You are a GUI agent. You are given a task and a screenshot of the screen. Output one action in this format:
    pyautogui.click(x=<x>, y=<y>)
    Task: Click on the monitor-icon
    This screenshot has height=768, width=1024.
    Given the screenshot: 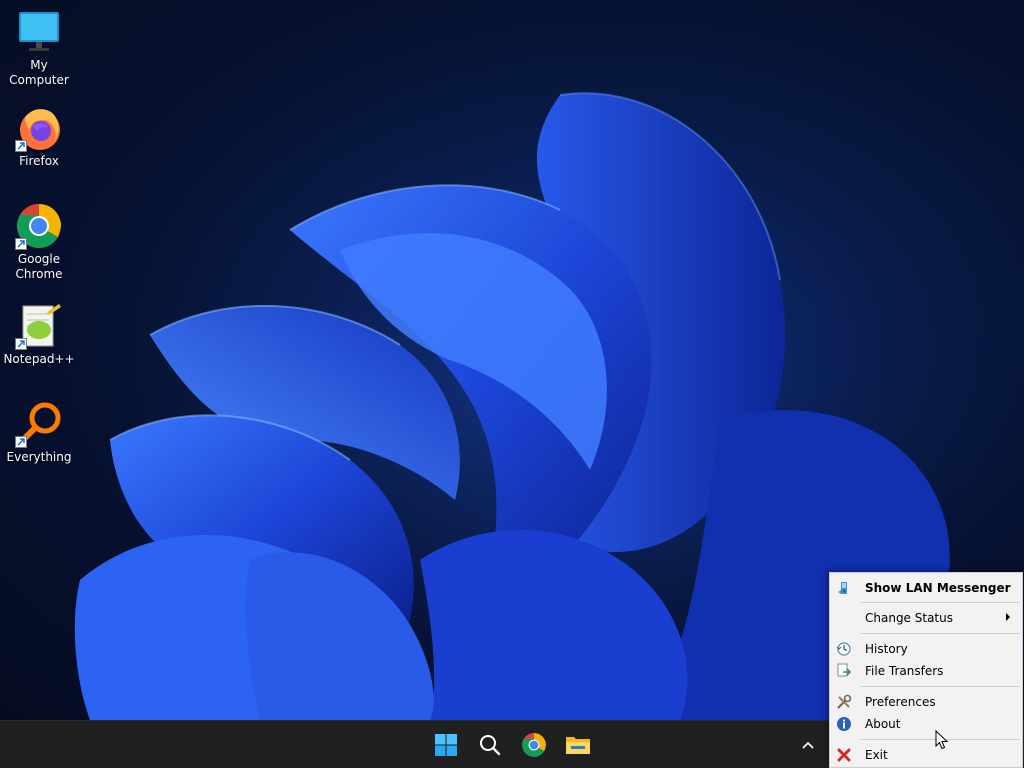 What is the action you would take?
    pyautogui.click(x=39, y=32)
    